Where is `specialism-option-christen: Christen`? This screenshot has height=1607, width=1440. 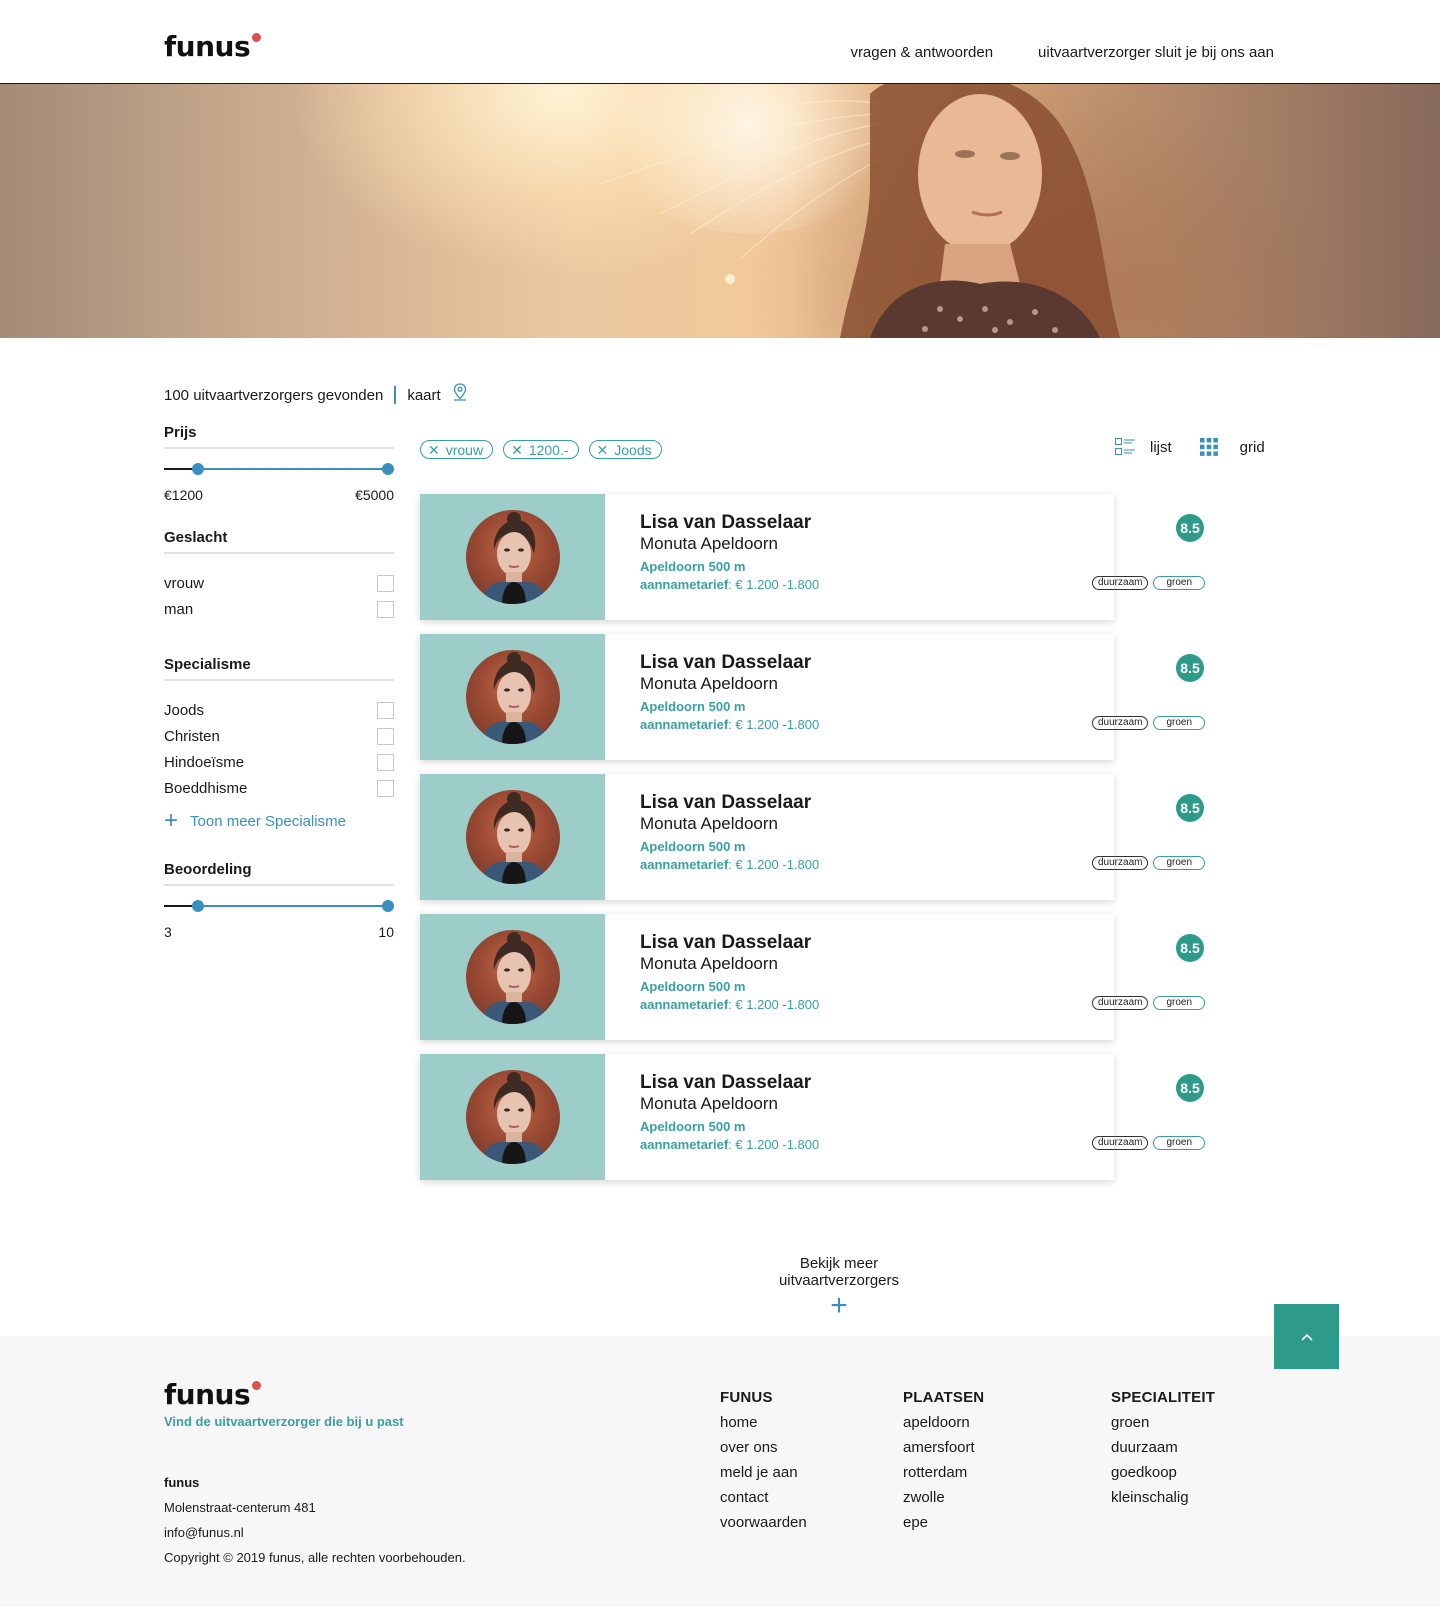 specialism-option-christen: Christen is located at coordinates (279, 736).